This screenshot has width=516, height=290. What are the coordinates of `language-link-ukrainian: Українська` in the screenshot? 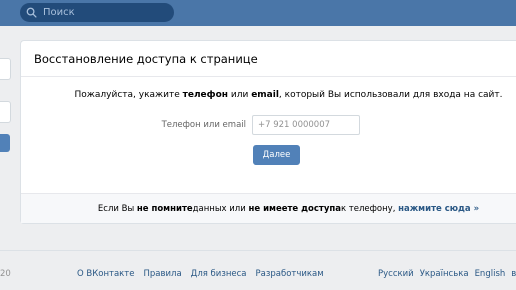 It's located at (444, 274).